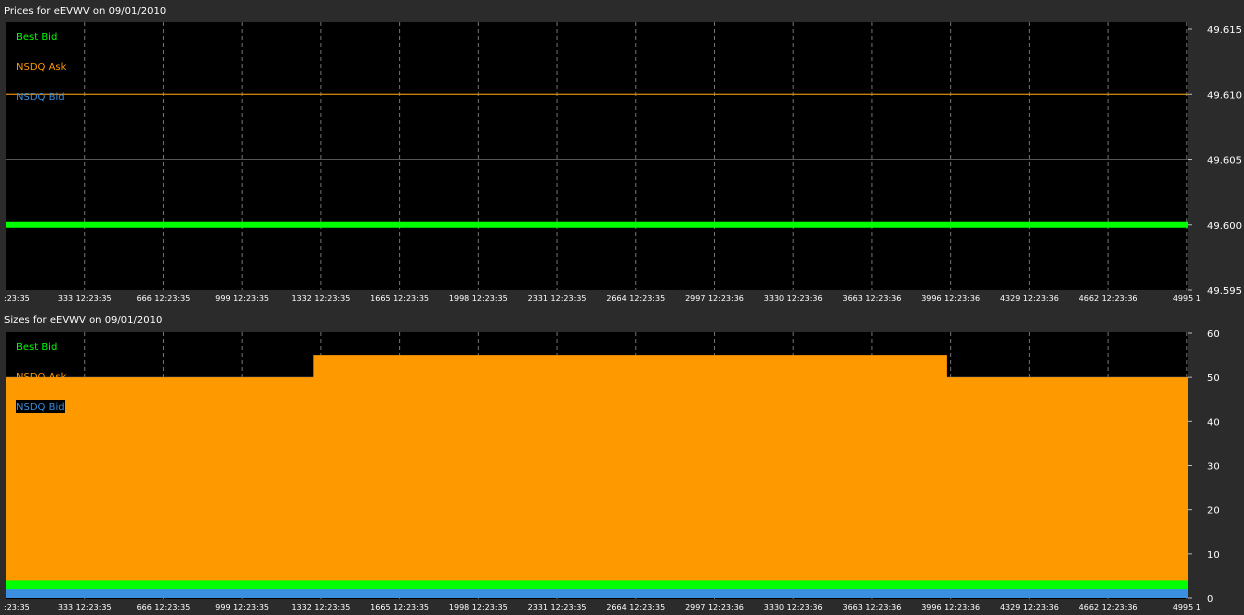  I want to click on panel2-x-tick-label: 4662 12:23:36, so click(1108, 607).